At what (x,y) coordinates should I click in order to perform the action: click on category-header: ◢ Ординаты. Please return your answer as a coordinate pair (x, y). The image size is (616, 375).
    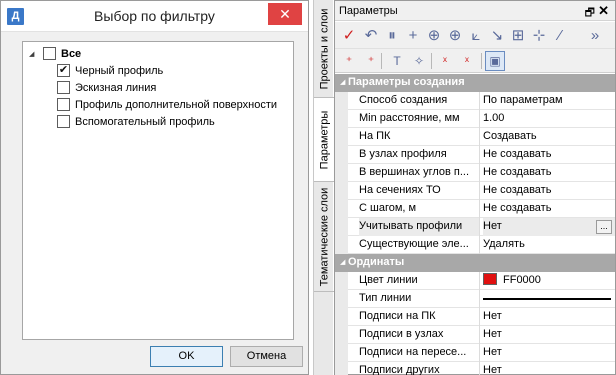
    Looking at the image, I should click on (475, 263).